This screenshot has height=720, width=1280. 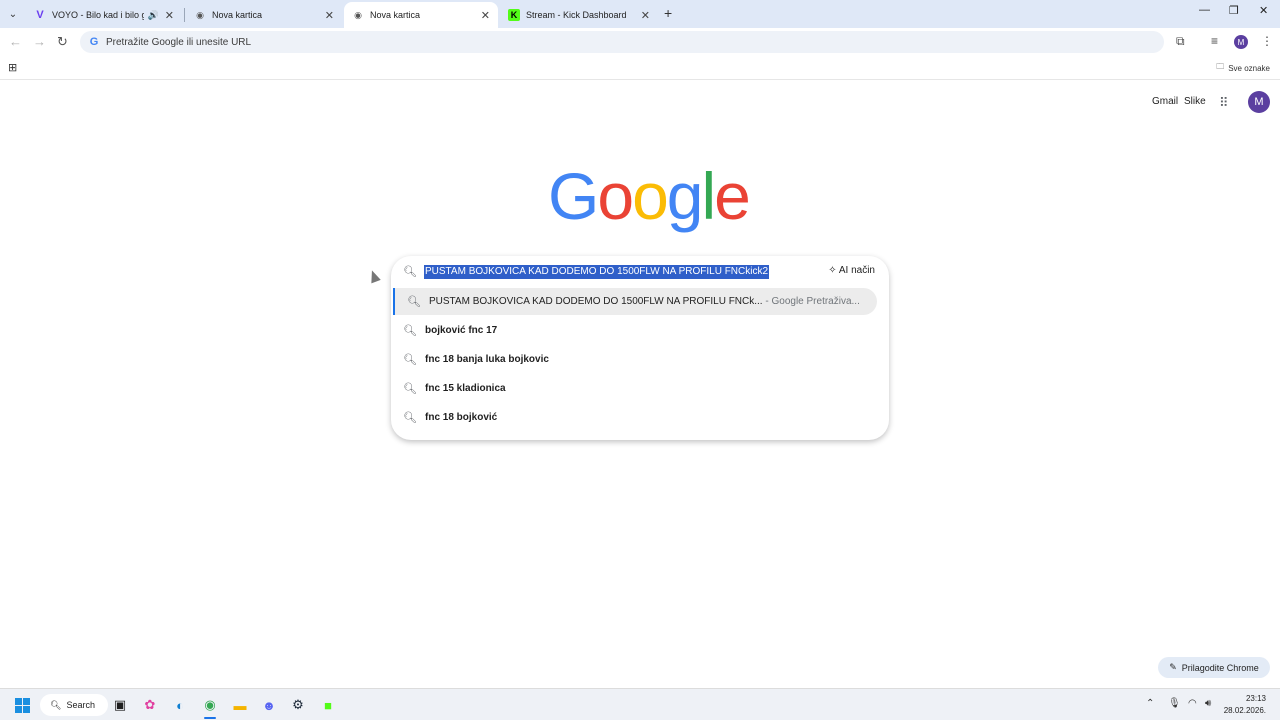 What do you see at coordinates (622, 42) in the screenshot?
I see `address-bar: G Pretražite Google ili unesite URL` at bounding box center [622, 42].